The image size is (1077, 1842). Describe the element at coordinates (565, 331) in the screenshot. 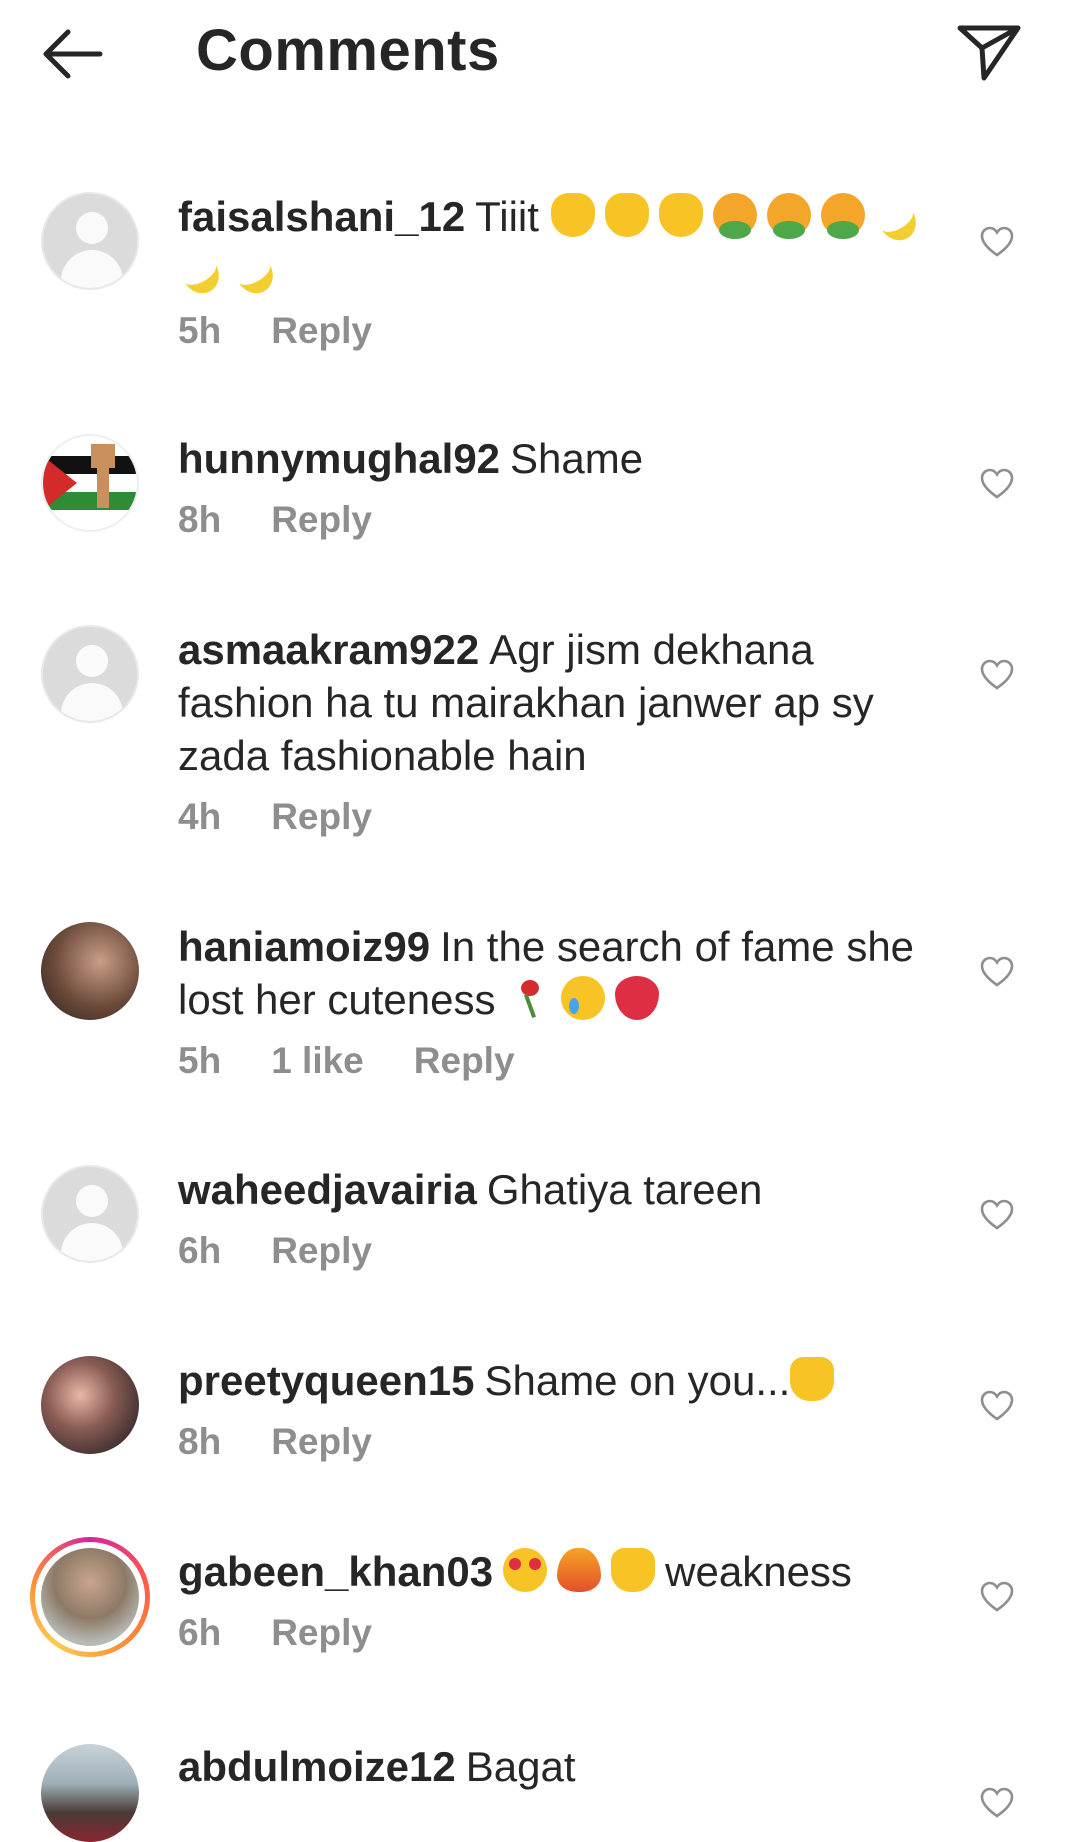

I see `comment-meta: 5h Reply` at that location.